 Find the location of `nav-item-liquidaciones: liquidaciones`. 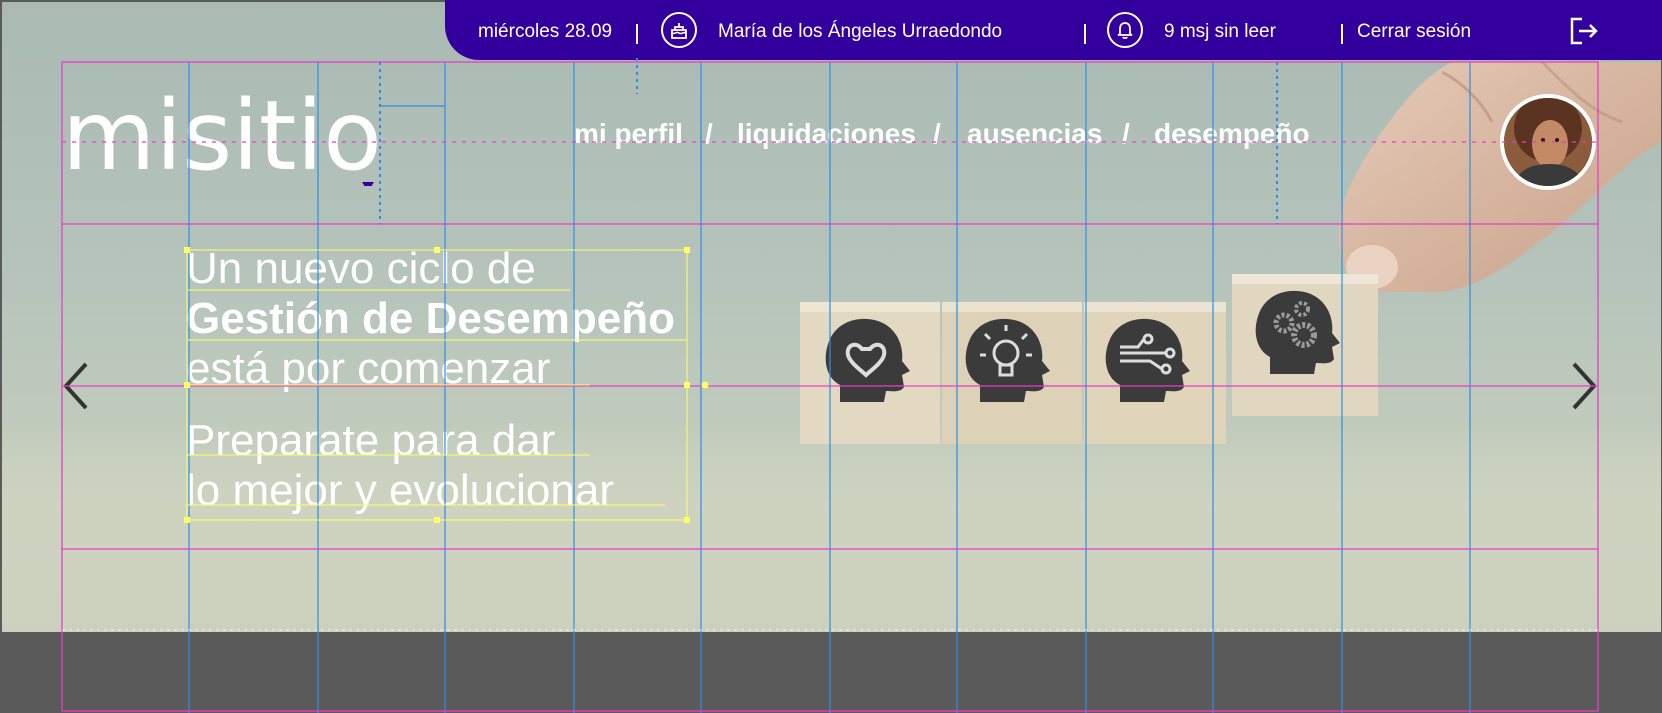

nav-item-liquidaciones: liquidaciones is located at coordinates (826, 134).